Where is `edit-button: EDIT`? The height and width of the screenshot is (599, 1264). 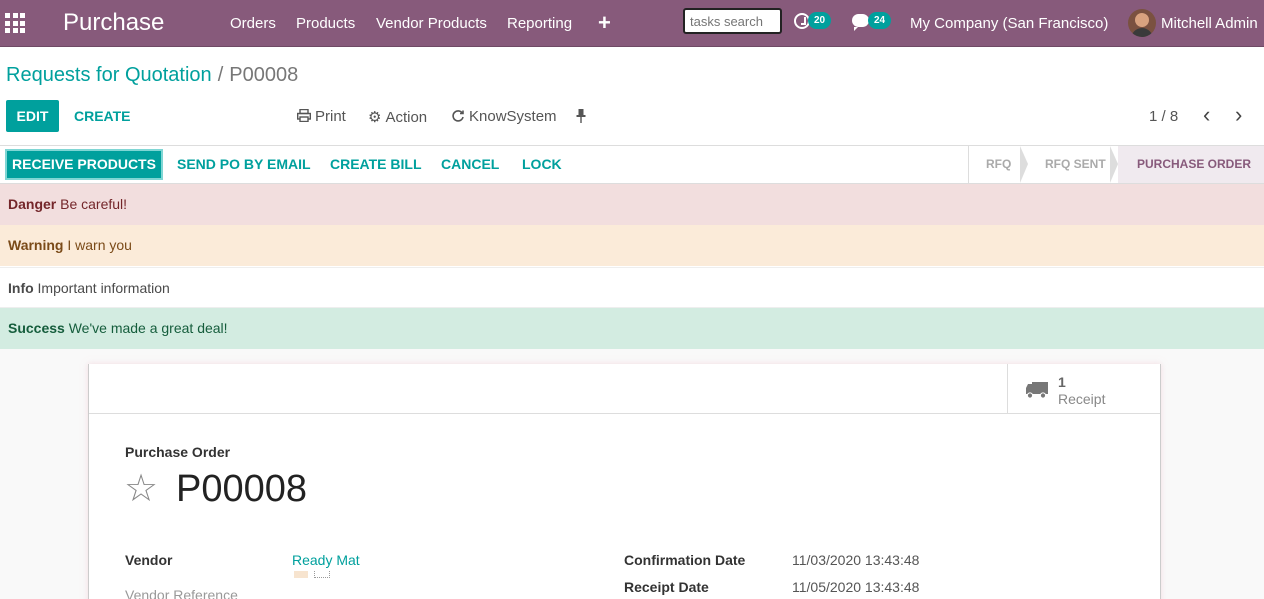 edit-button: EDIT is located at coordinates (32, 116).